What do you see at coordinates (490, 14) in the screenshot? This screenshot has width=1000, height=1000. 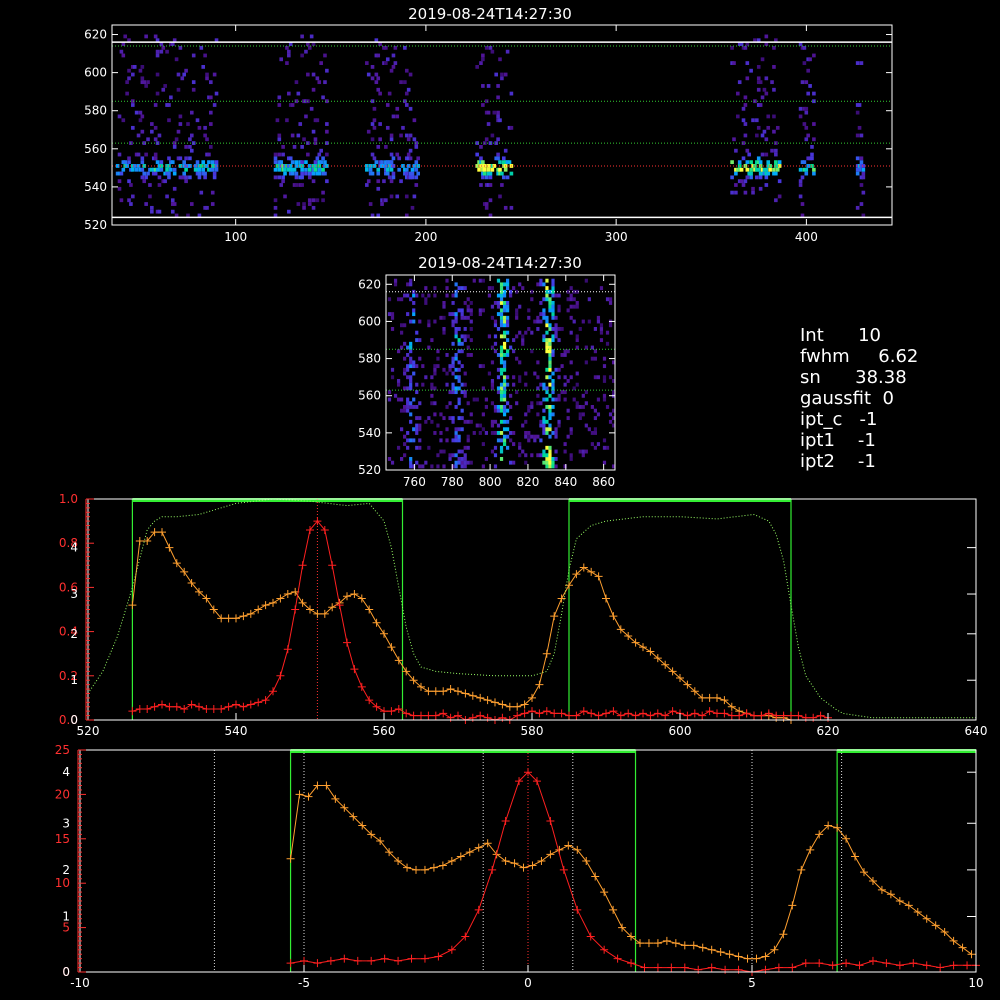 I see `top-panel-title: 2019-08-24T14:27:30` at bounding box center [490, 14].